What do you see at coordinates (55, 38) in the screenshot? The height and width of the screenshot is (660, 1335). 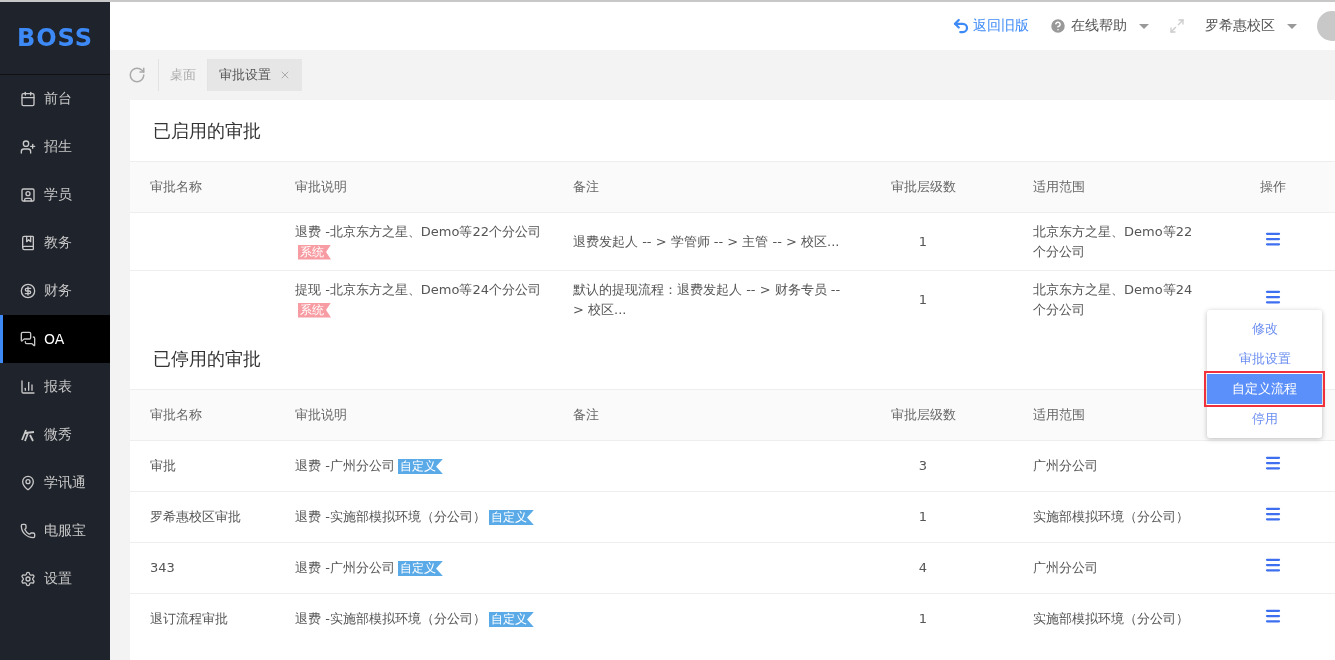 I see `logo: BOSS` at bounding box center [55, 38].